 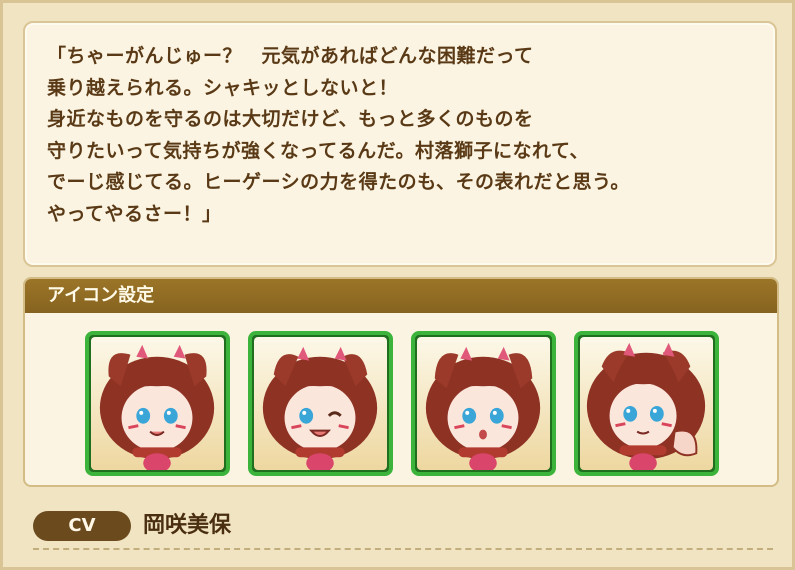 I want to click on quote-line: 身近なものを守るのは大切だけど、もっと多くのものを, so click(x=290, y=119).